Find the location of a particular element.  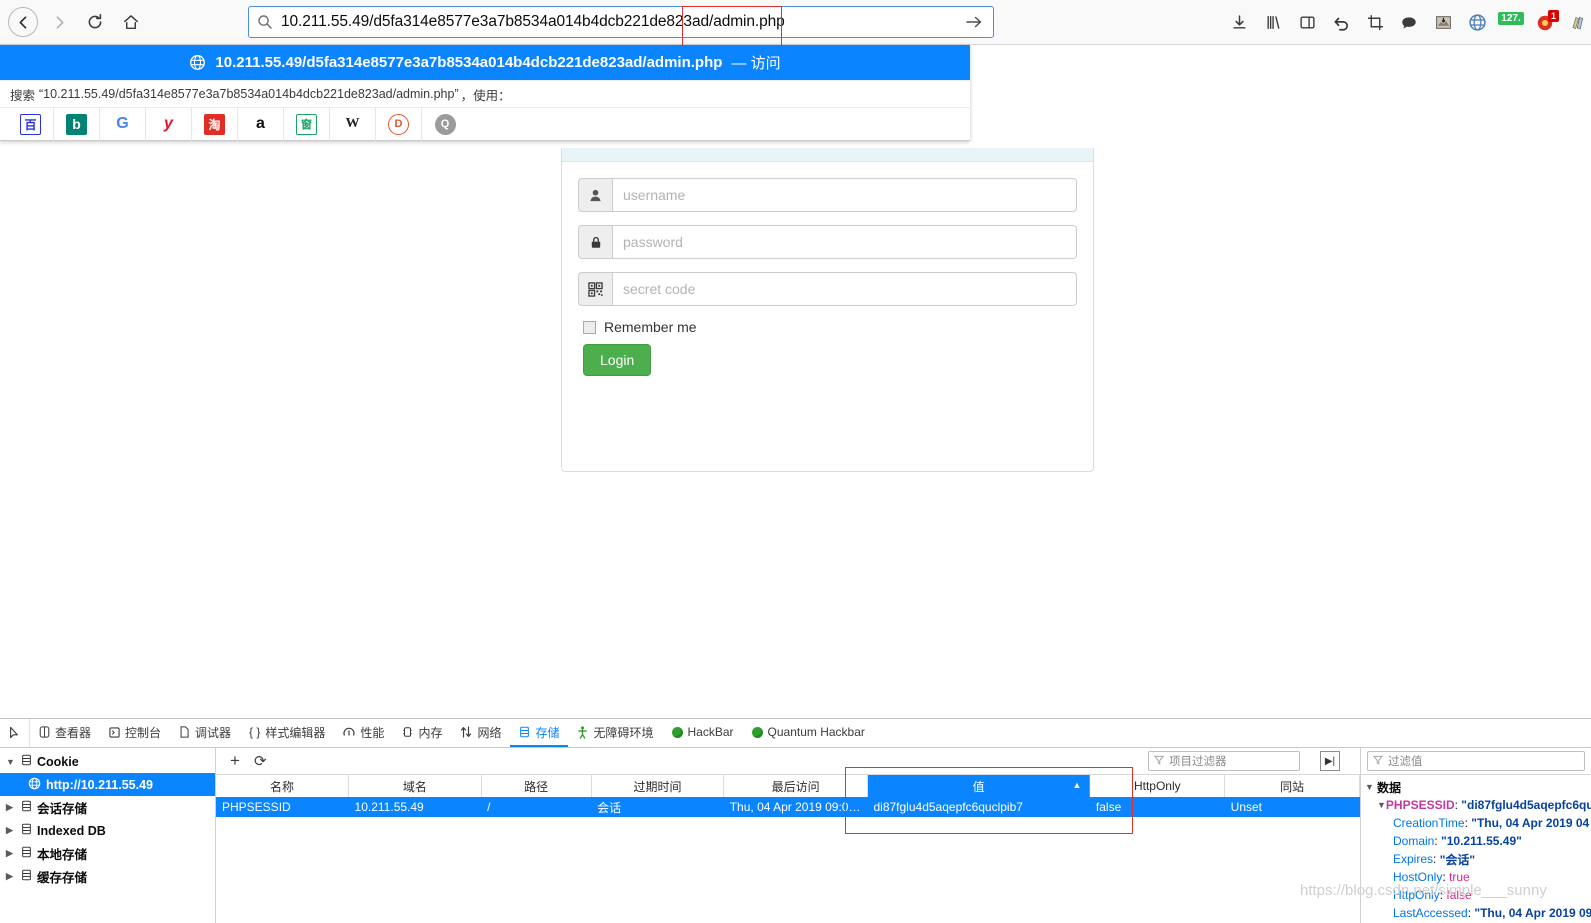

refresh-button: ⟳ is located at coordinates (260, 761).